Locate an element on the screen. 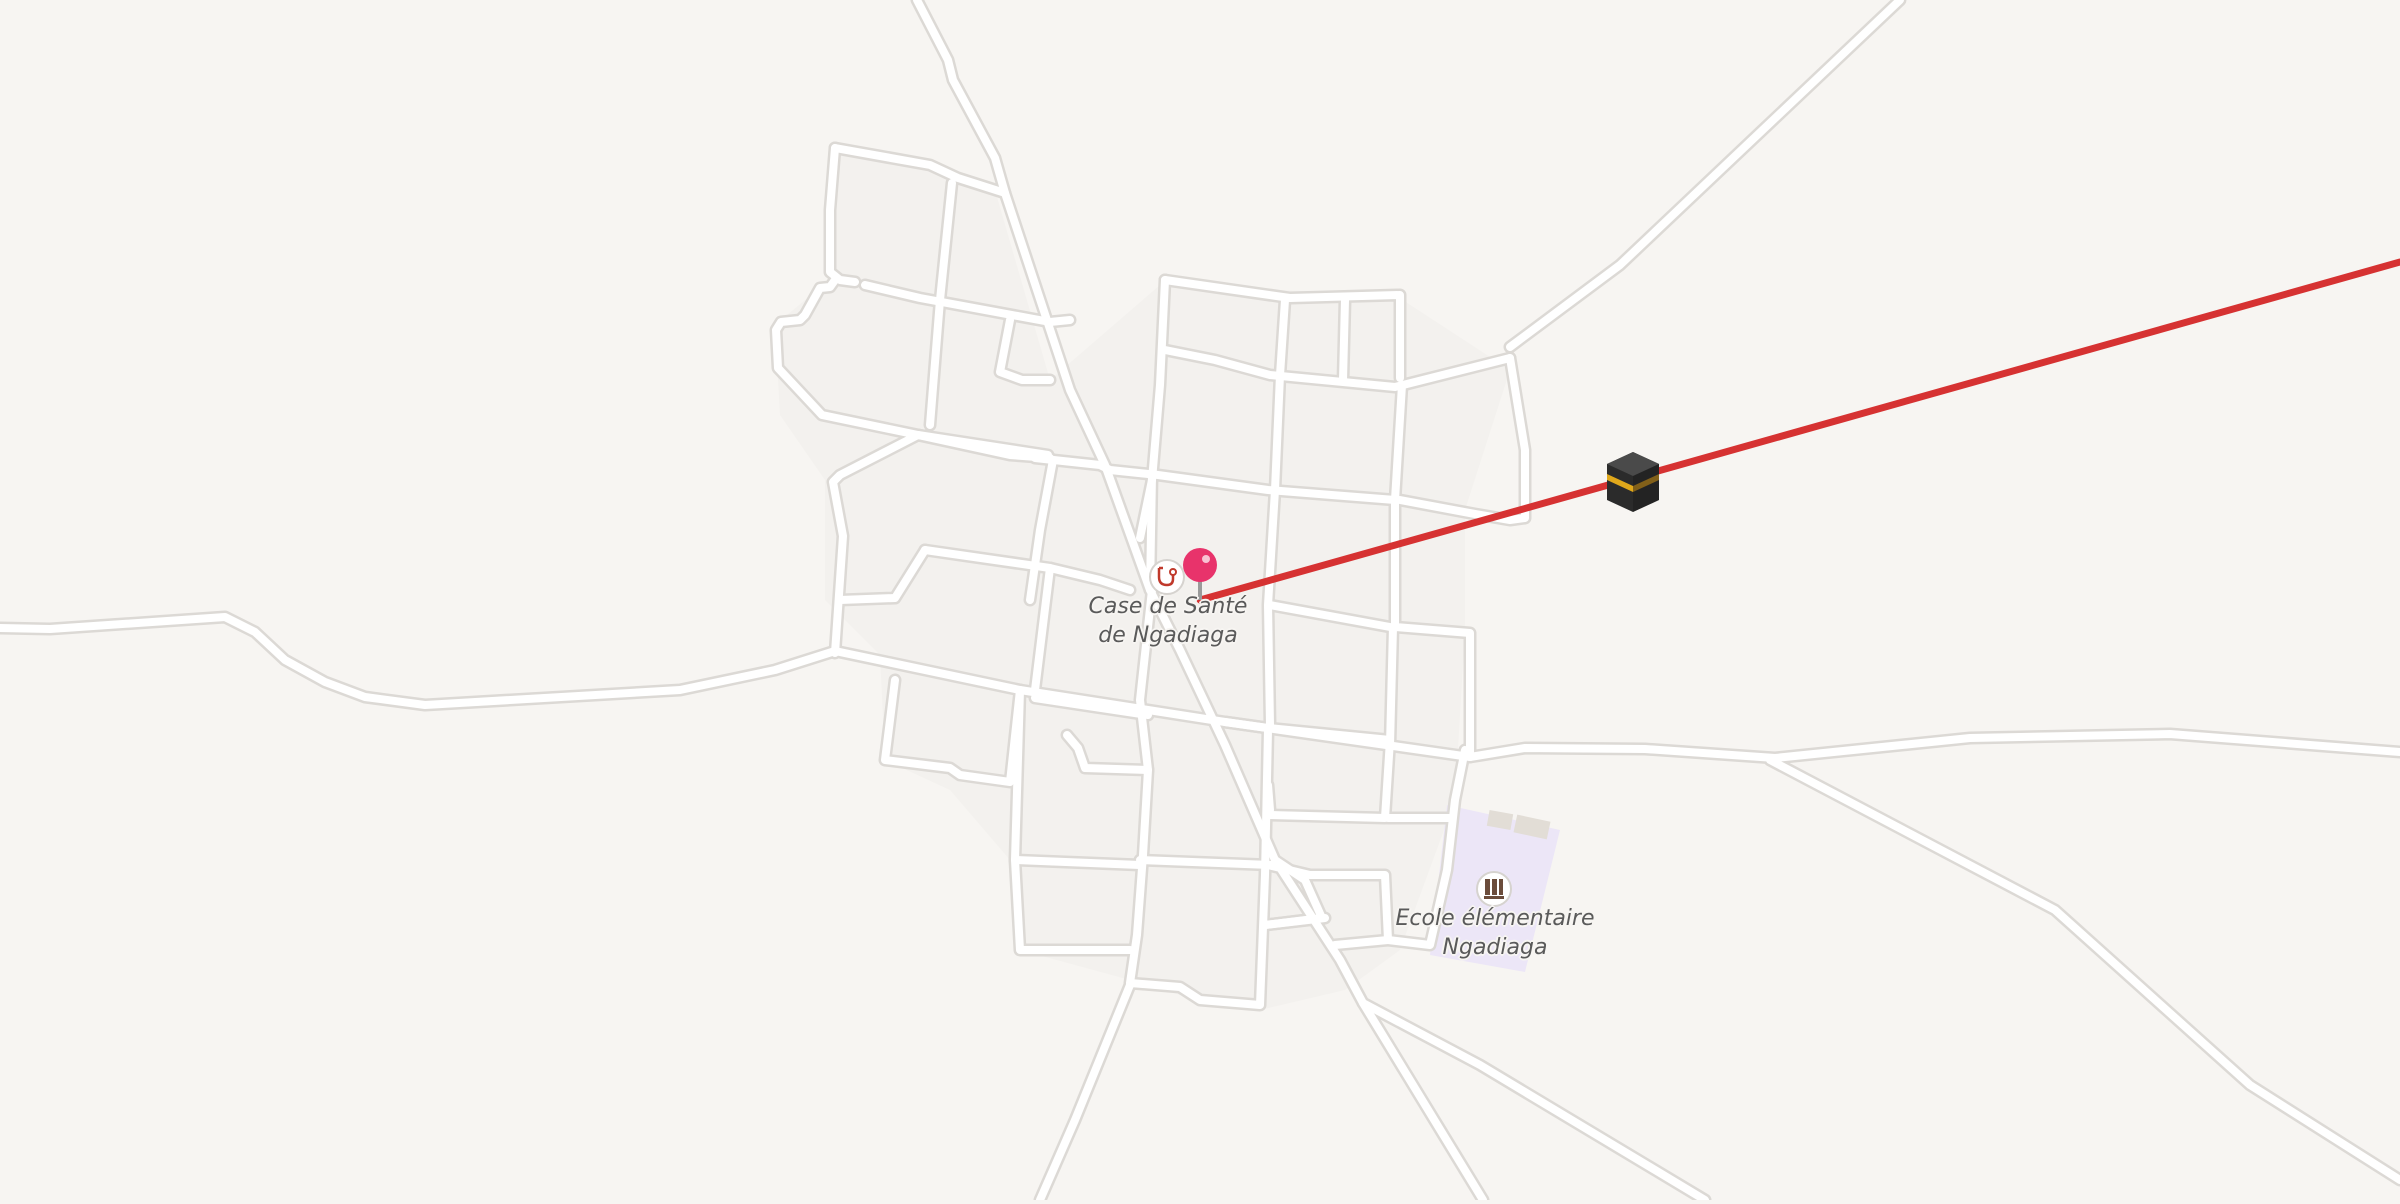 Image resolution: width=2400 pixels, height=1204 pixels. poi-label-line: de Ngadiaga is located at coordinates (1168, 635).